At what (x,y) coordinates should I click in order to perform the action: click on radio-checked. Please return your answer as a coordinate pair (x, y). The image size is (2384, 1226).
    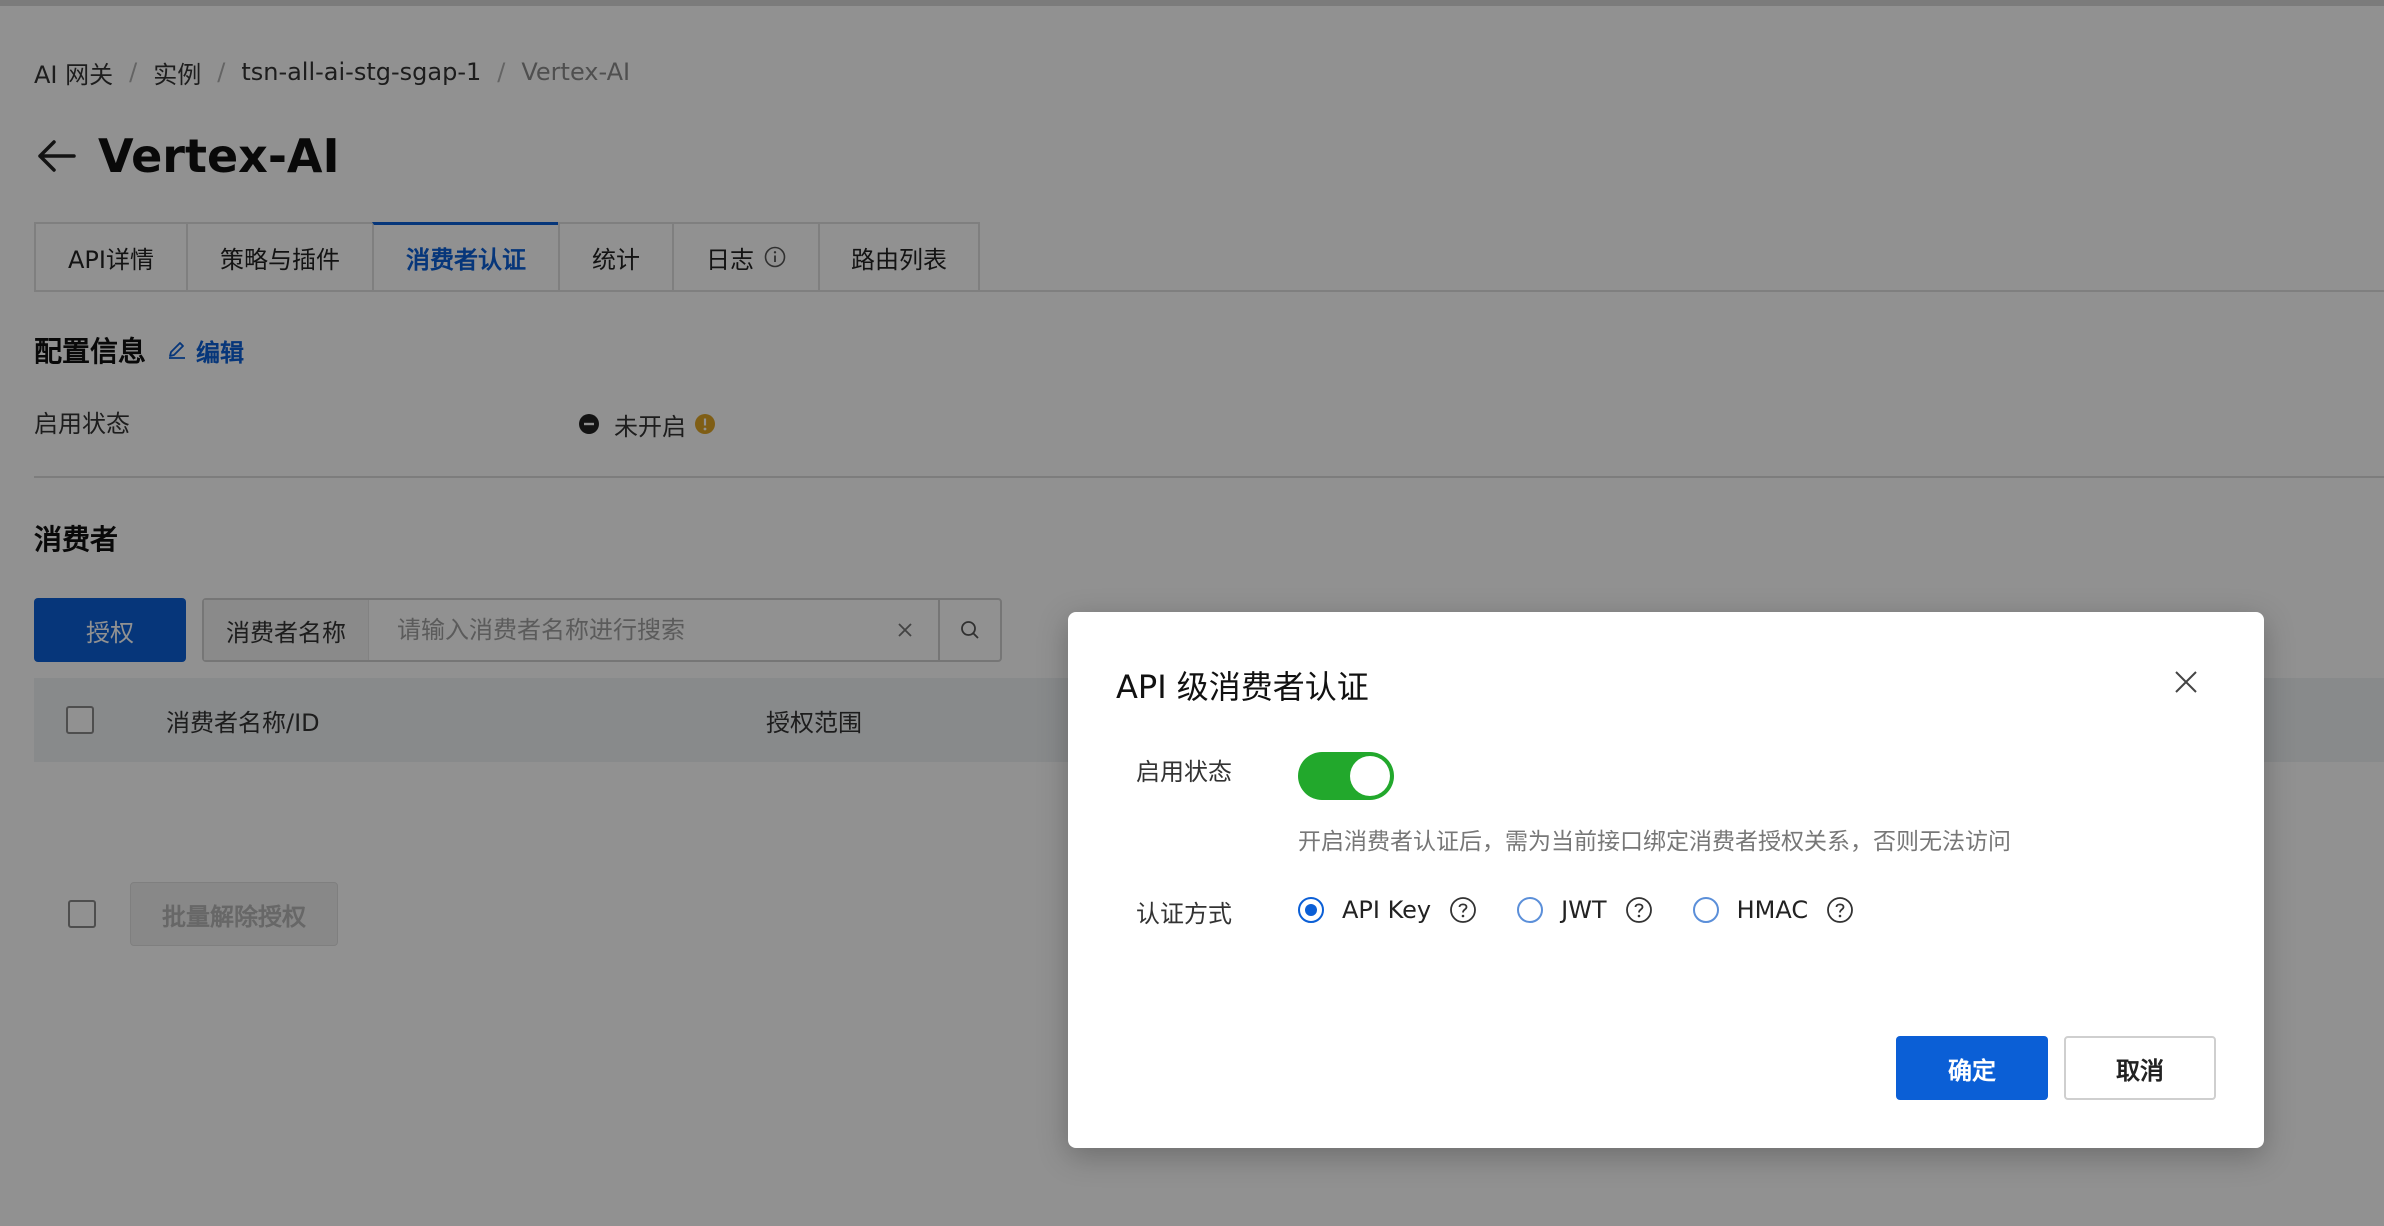
    Looking at the image, I should click on (1311, 910).